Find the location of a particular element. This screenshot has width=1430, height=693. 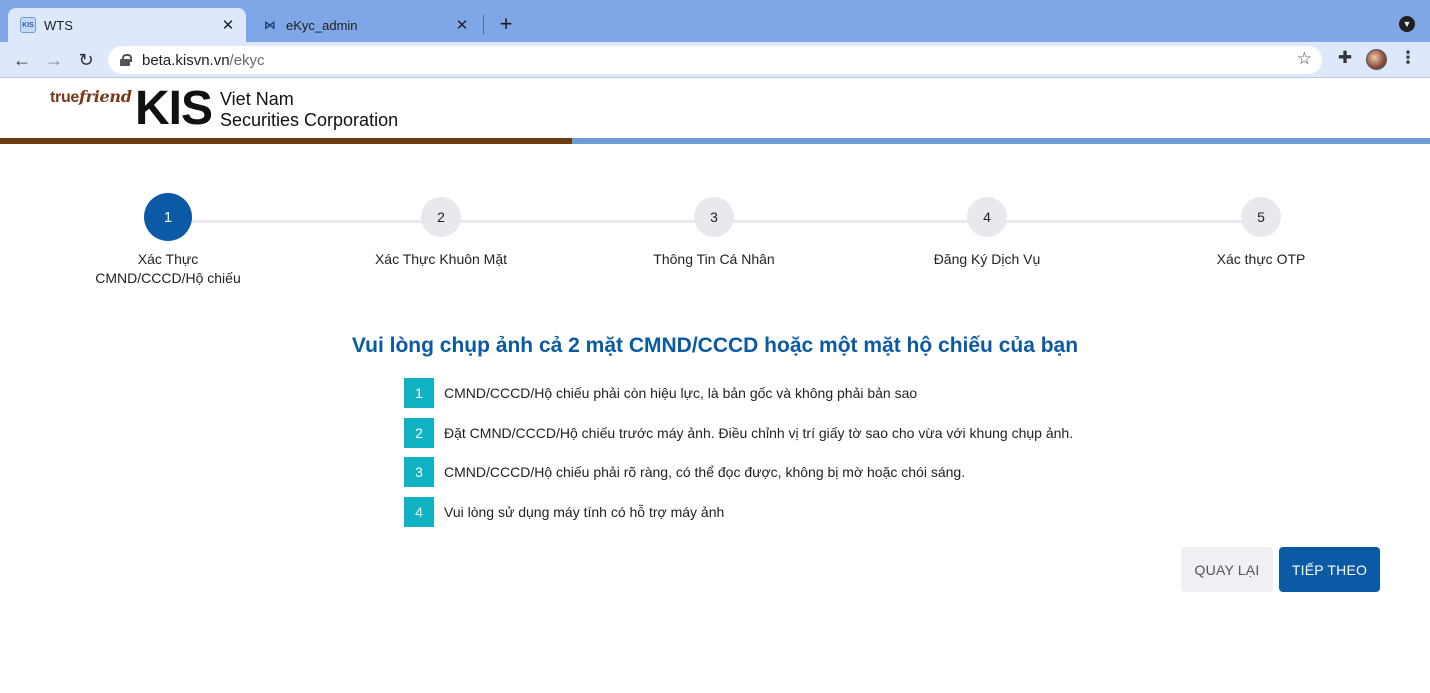

bookmark-star-icon: ☆ is located at coordinates (1304, 59).